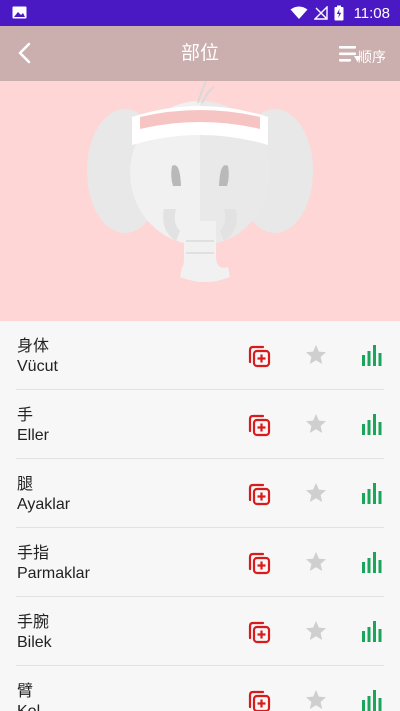  What do you see at coordinates (37, 366) in the screenshot?
I see `word-turkish: Vücut` at bounding box center [37, 366].